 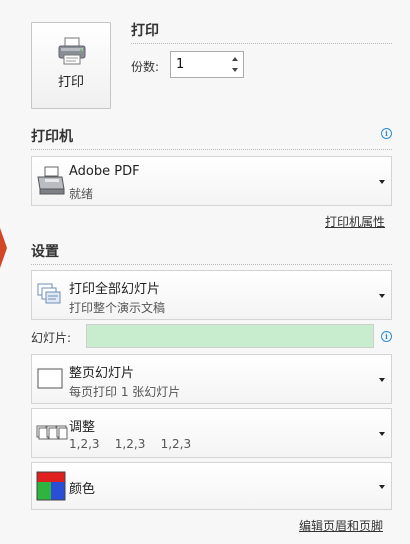 What do you see at coordinates (211, 149) in the screenshot?
I see `printer-section-divider` at bounding box center [211, 149].